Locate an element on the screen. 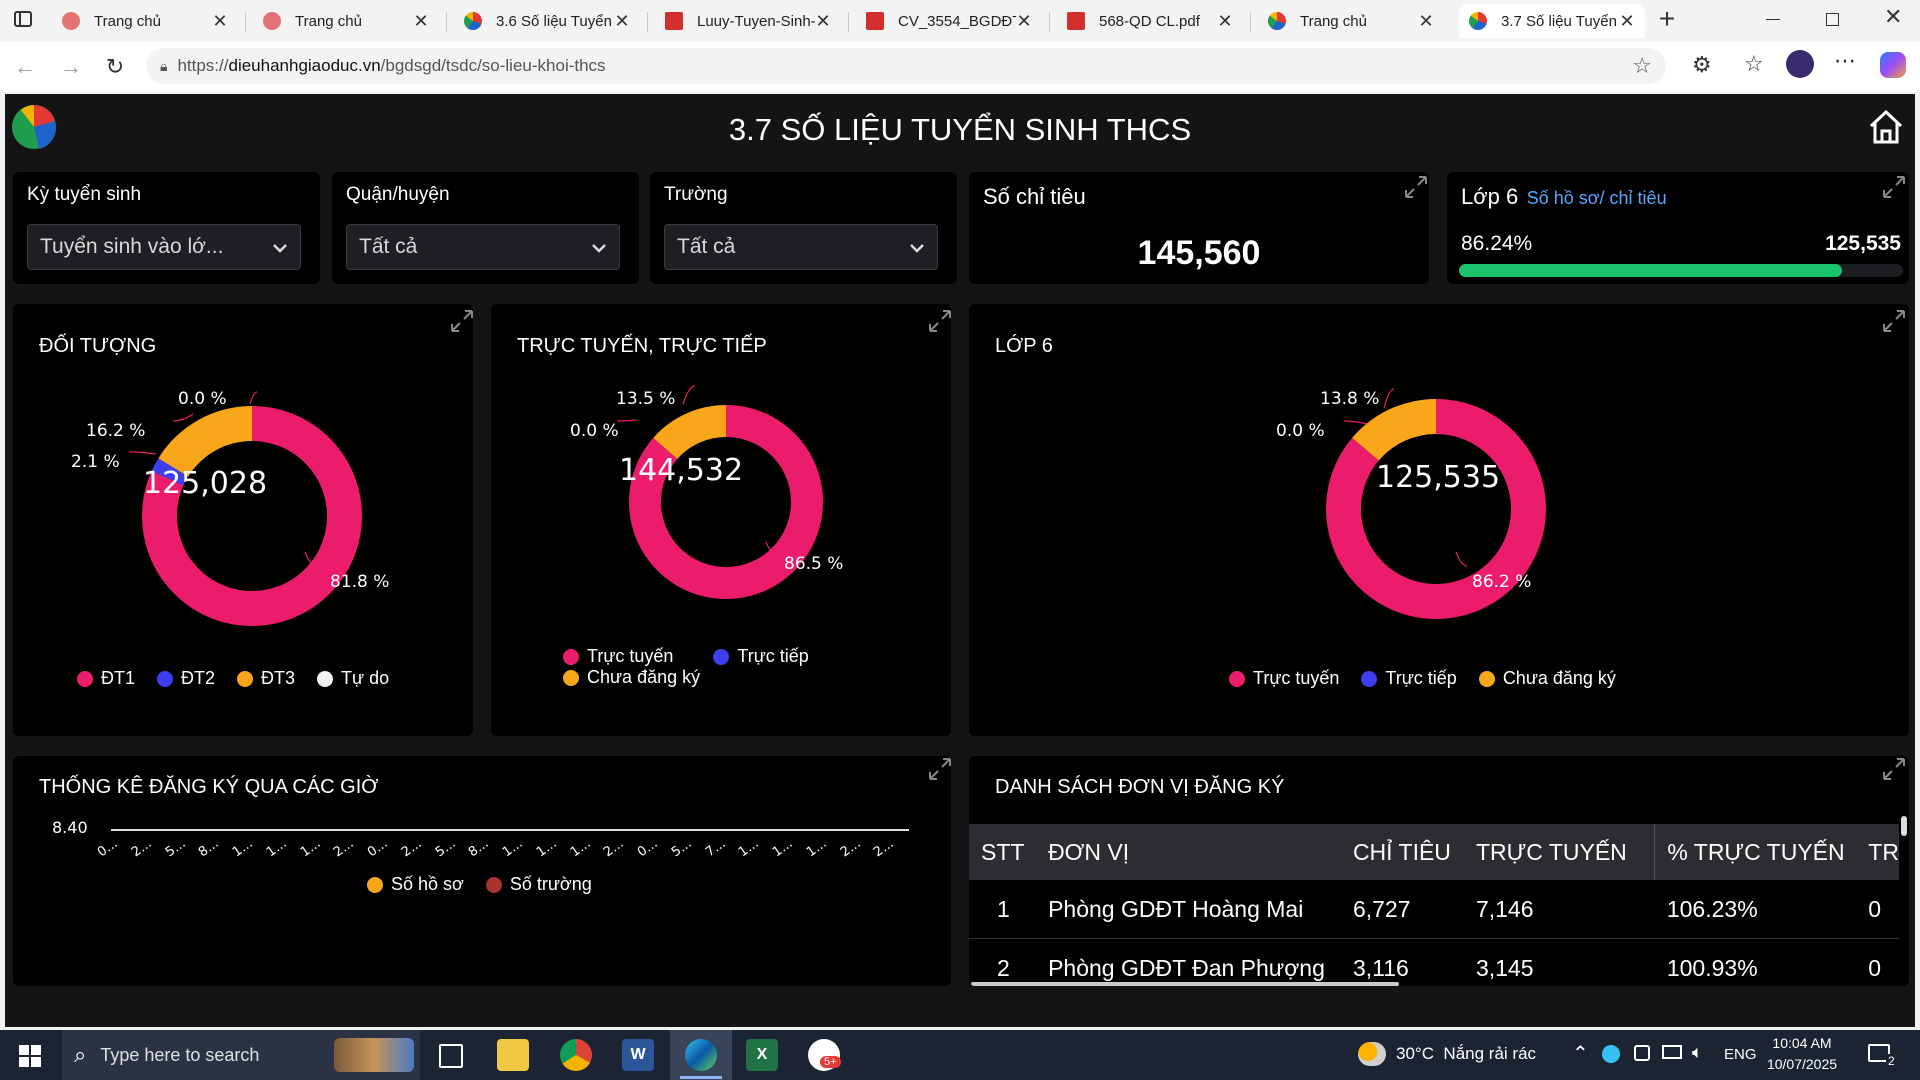 This screenshot has height=1080, width=1920. select-value: Tất cả is located at coordinates (388, 246).